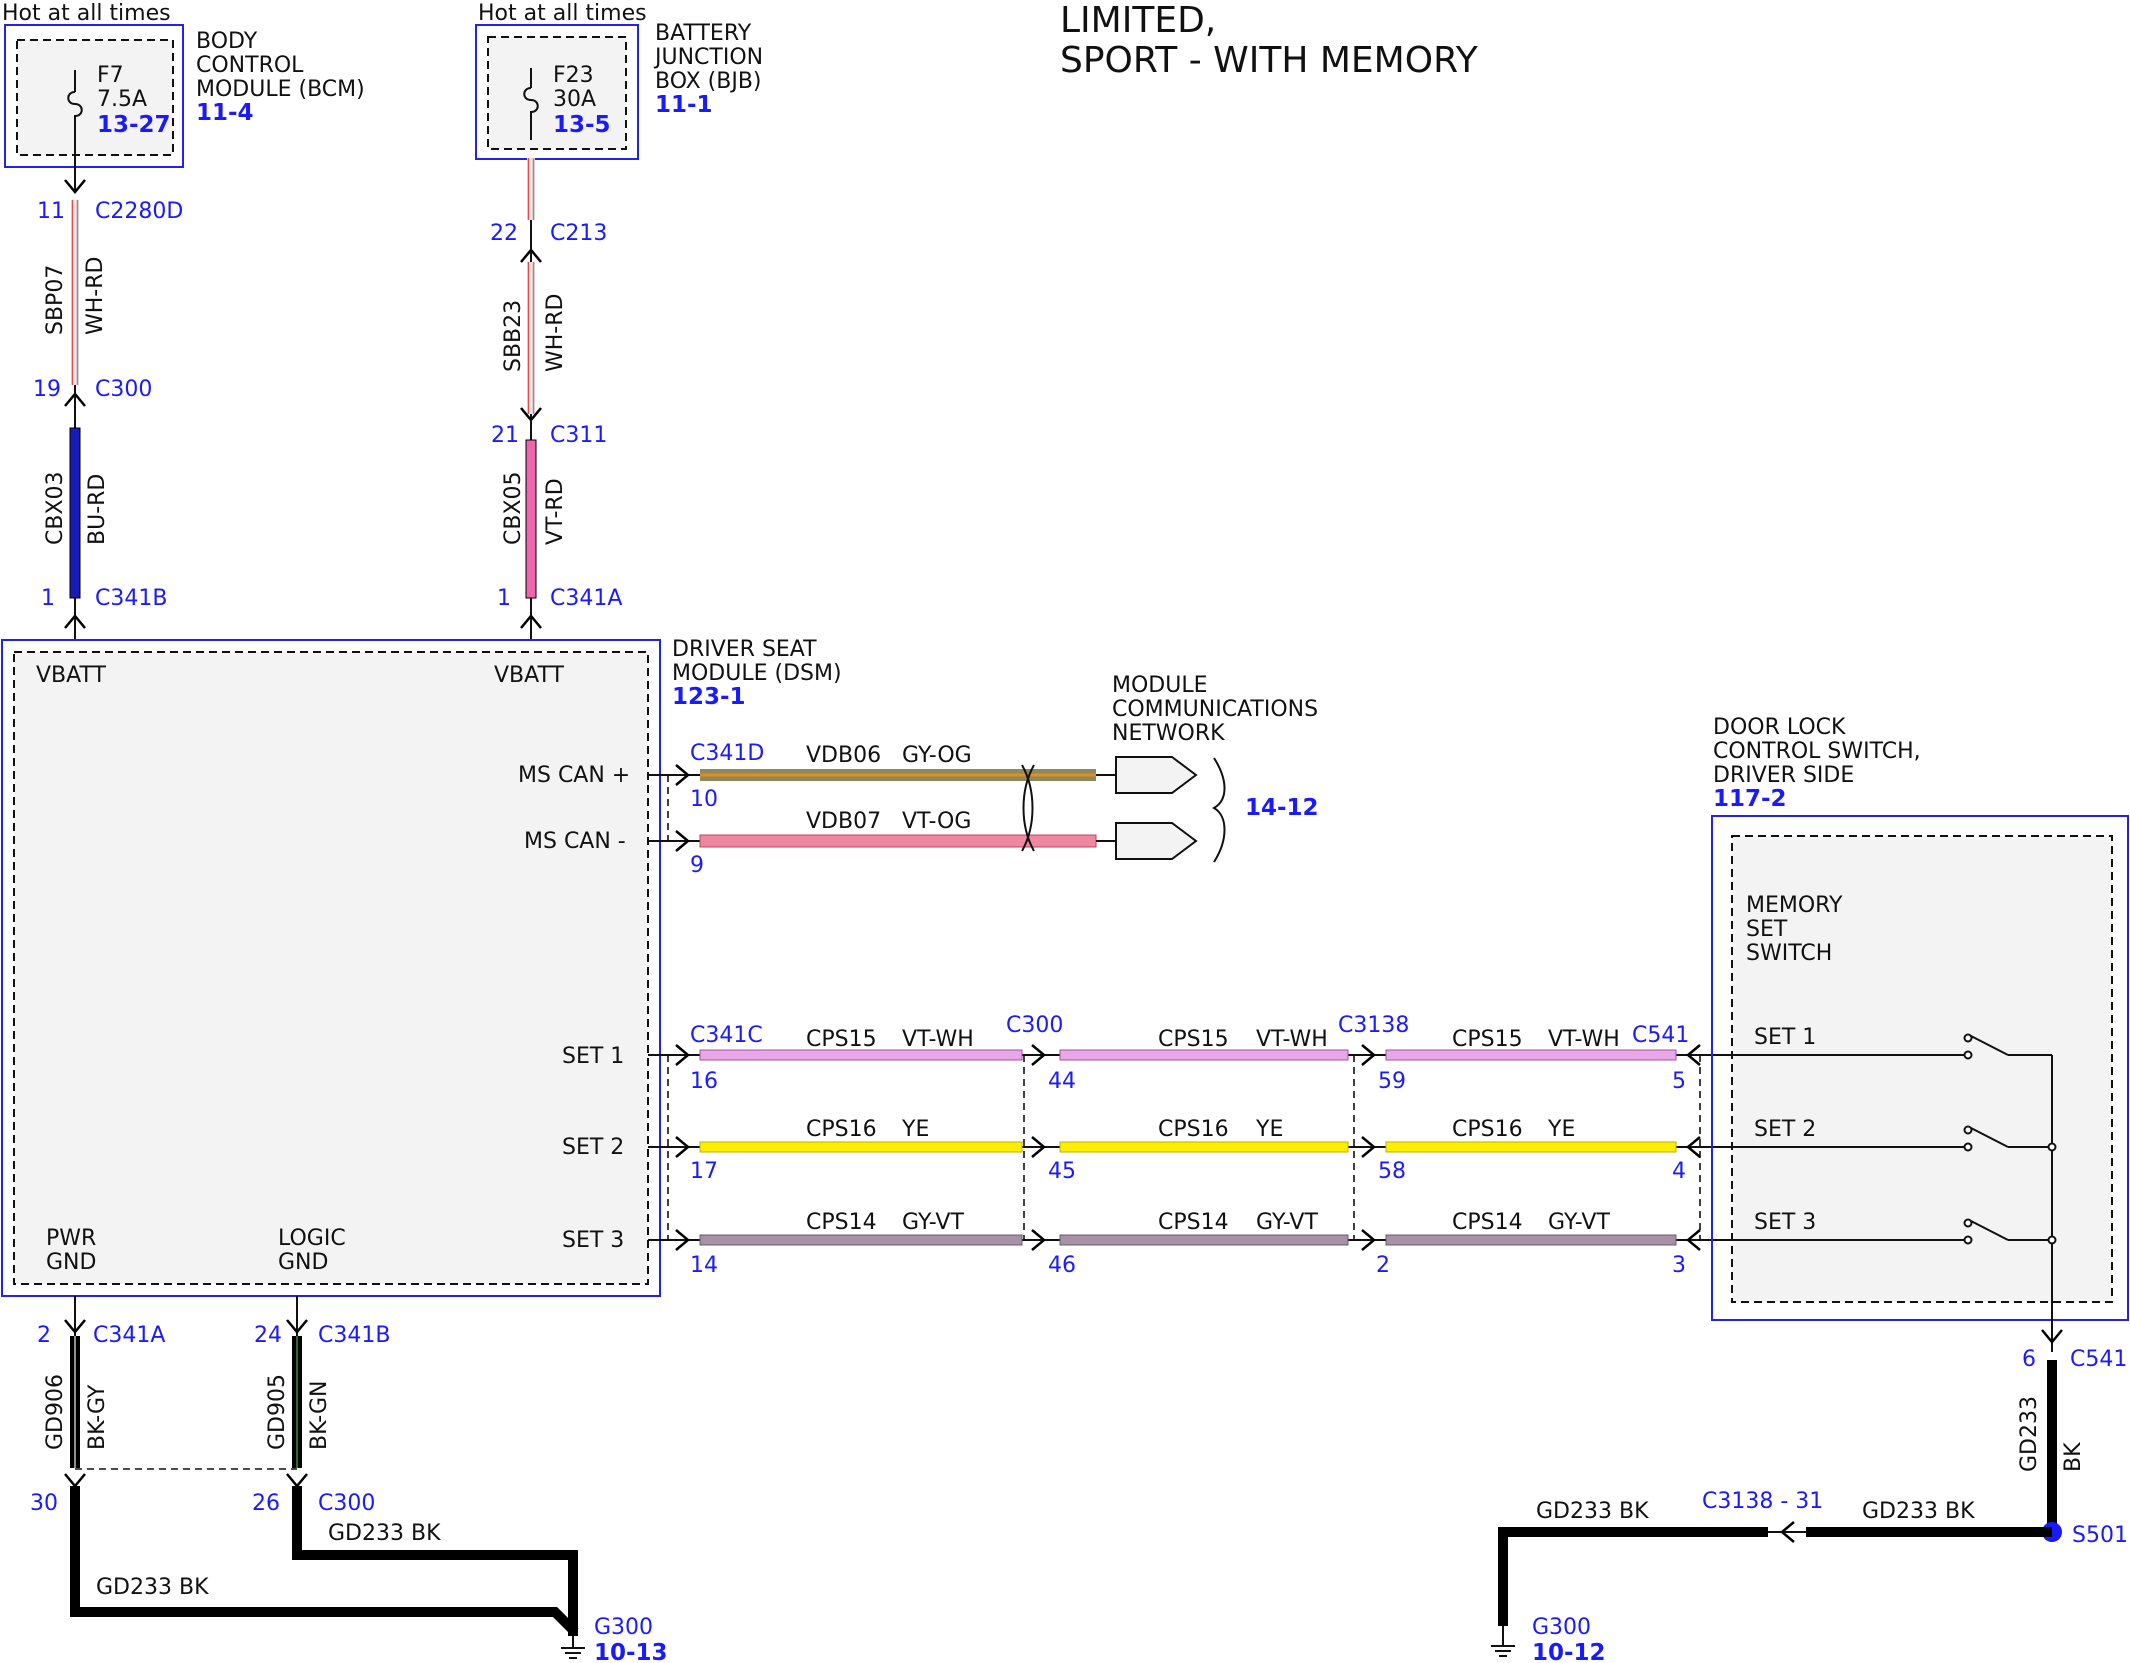 Image resolution: width=2130 pixels, height=1663 pixels. I want to click on pin-number: 44, so click(1062, 1081).